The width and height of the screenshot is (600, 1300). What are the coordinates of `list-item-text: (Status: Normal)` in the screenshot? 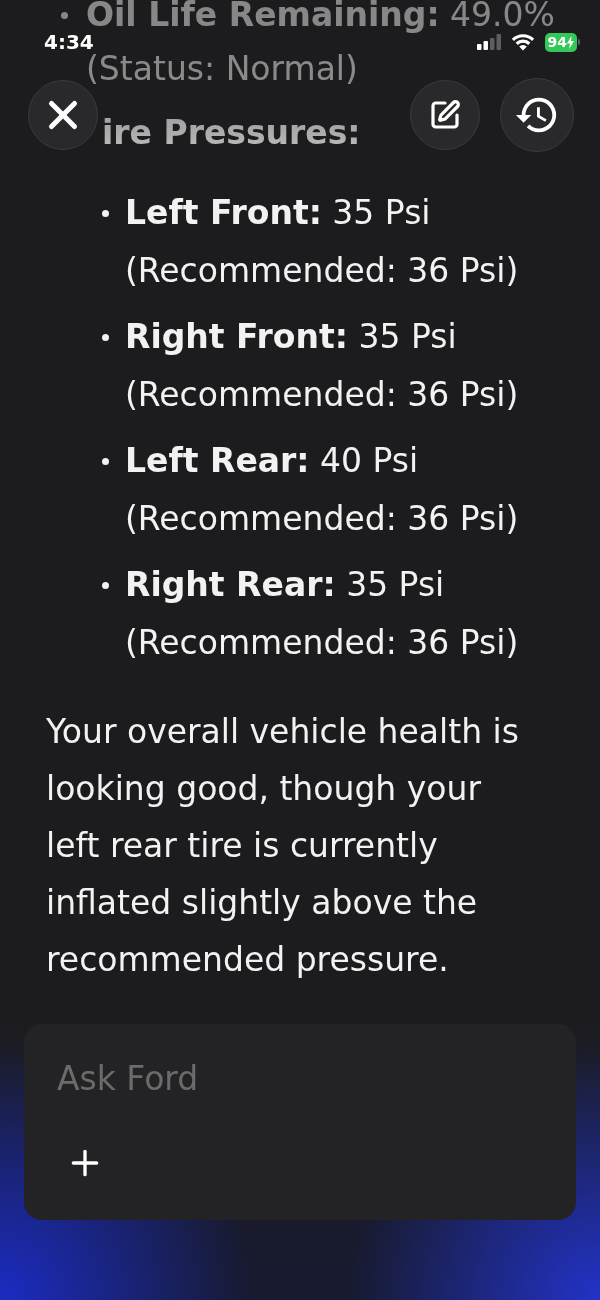 It's located at (222, 69).